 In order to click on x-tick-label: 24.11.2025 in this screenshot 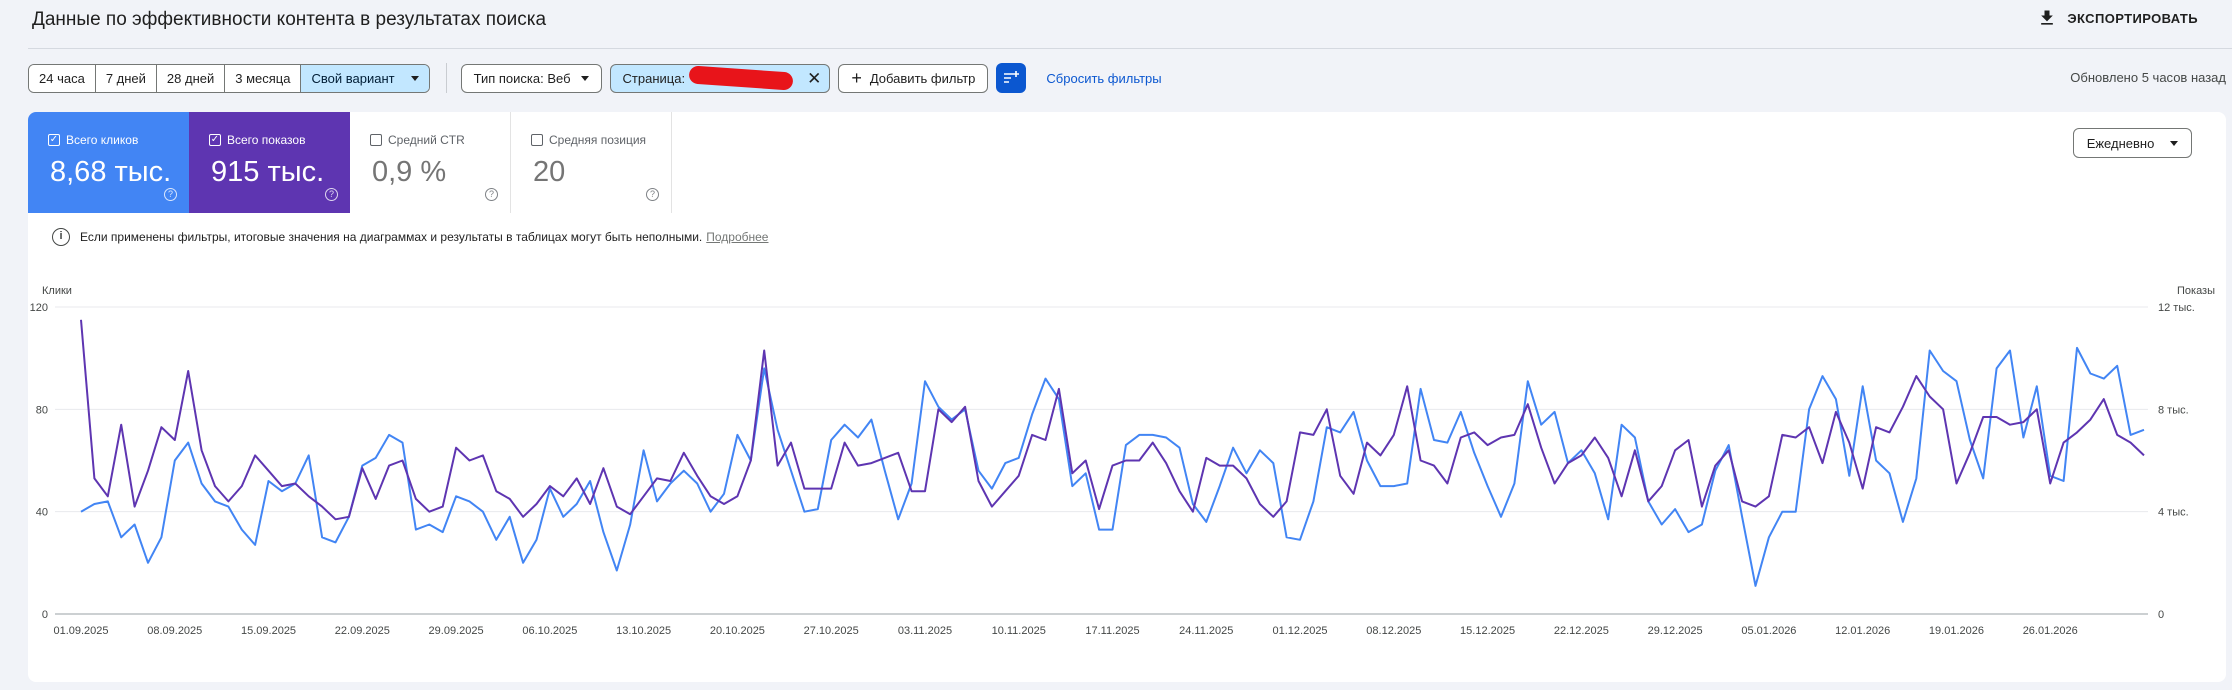, I will do `click(1206, 631)`.